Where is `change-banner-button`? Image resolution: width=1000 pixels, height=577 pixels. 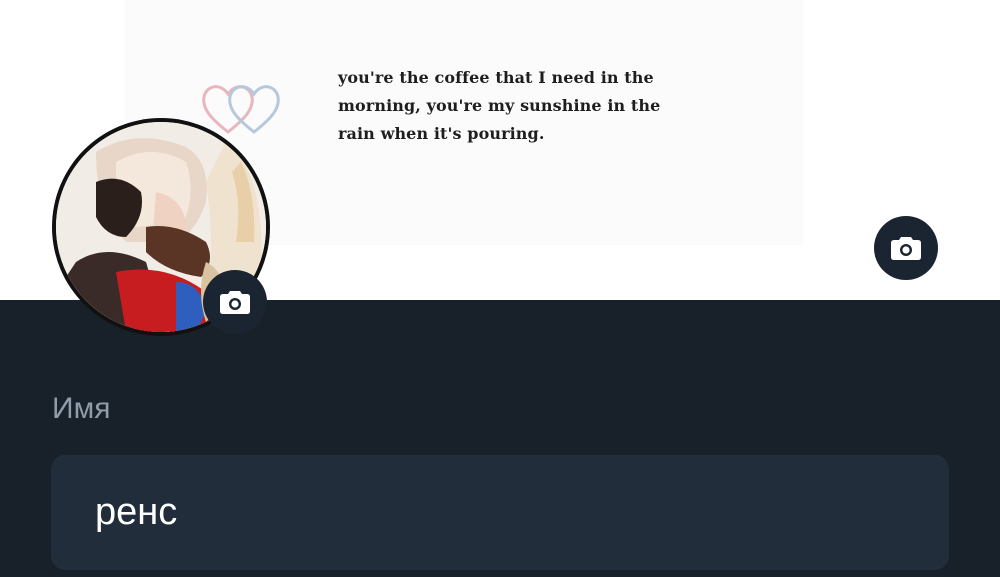 change-banner-button is located at coordinates (906, 248).